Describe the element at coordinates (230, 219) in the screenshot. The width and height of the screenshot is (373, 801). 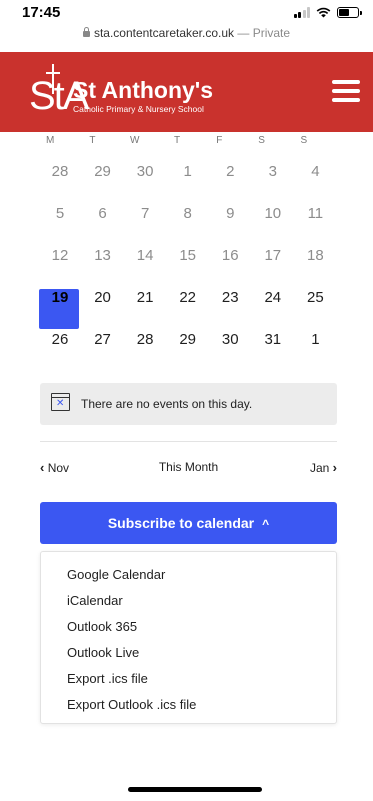
I see `calendar-day: 9` at that location.